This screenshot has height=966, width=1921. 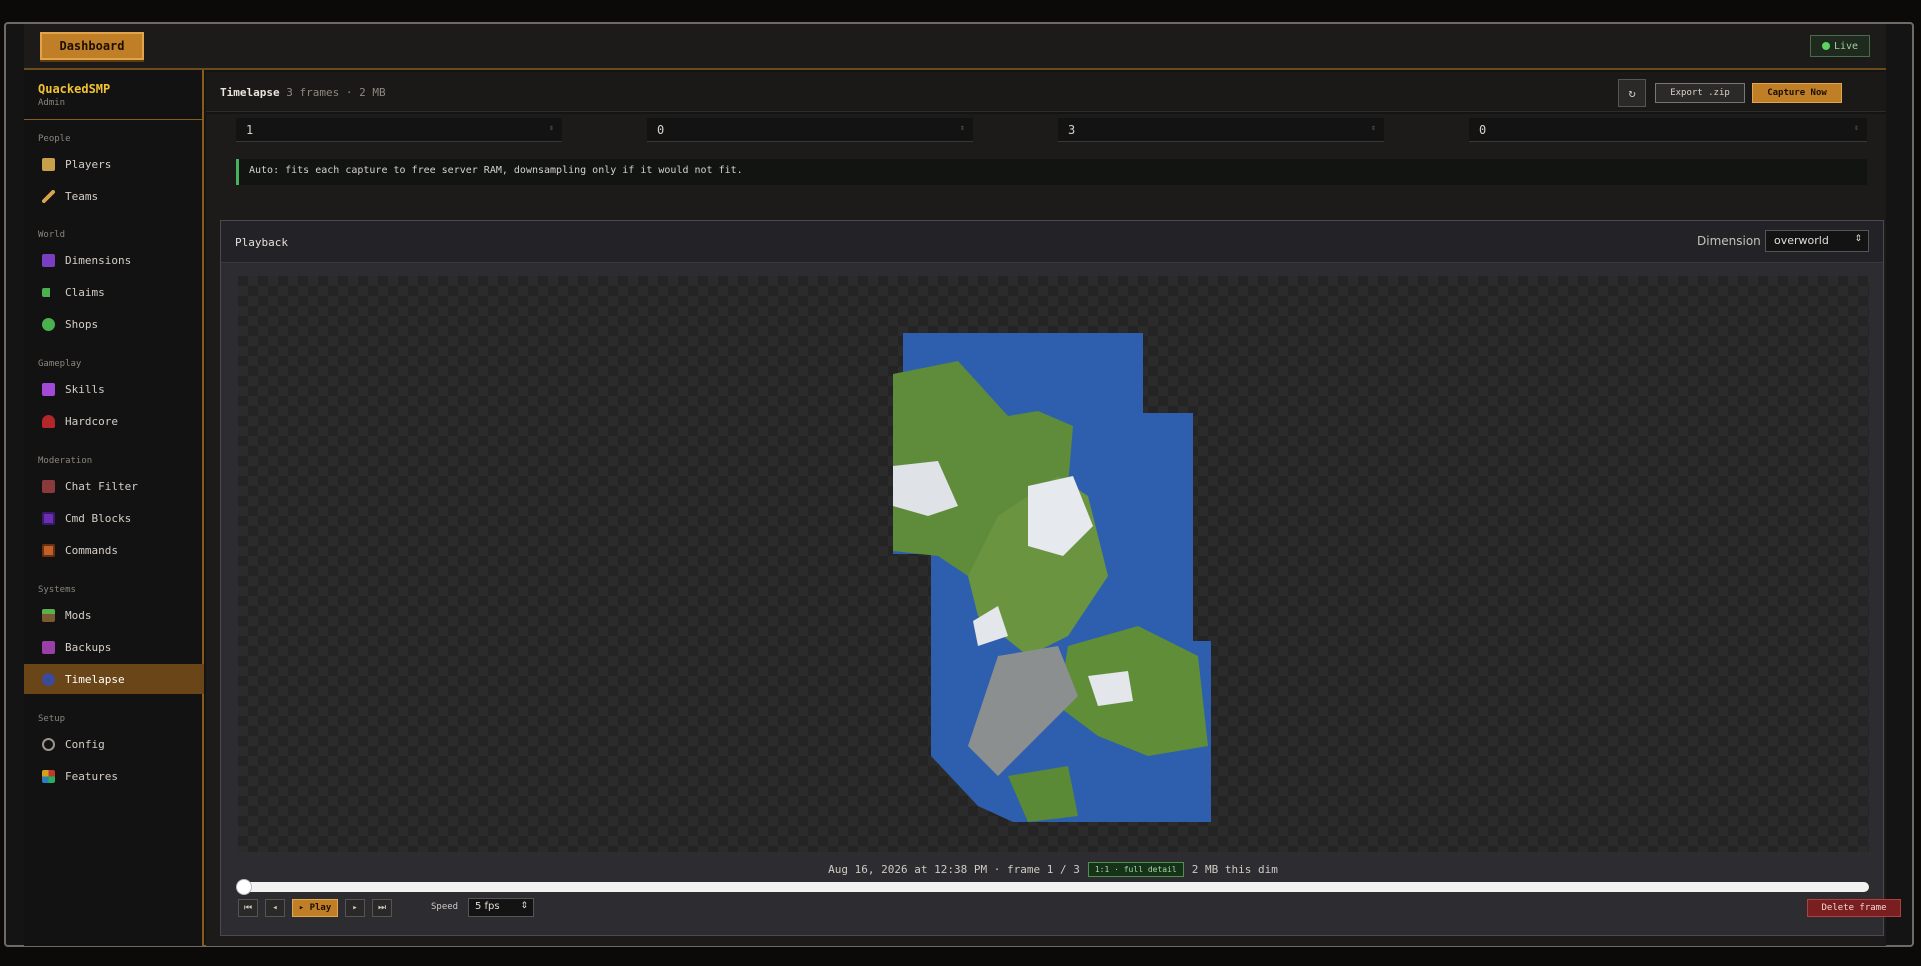 What do you see at coordinates (48, 421) in the screenshot?
I see `heart-icon` at bounding box center [48, 421].